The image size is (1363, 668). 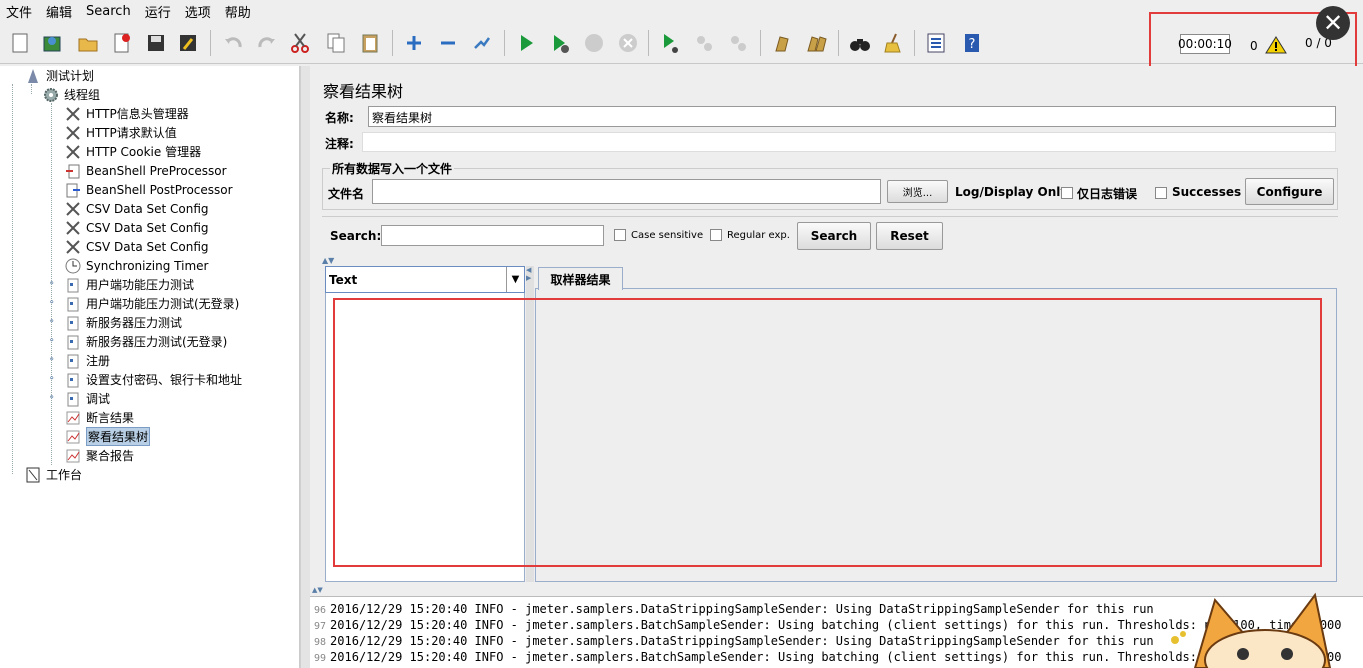 What do you see at coordinates (87, 398) in the screenshot?
I see `tree-item: 调试` at bounding box center [87, 398].